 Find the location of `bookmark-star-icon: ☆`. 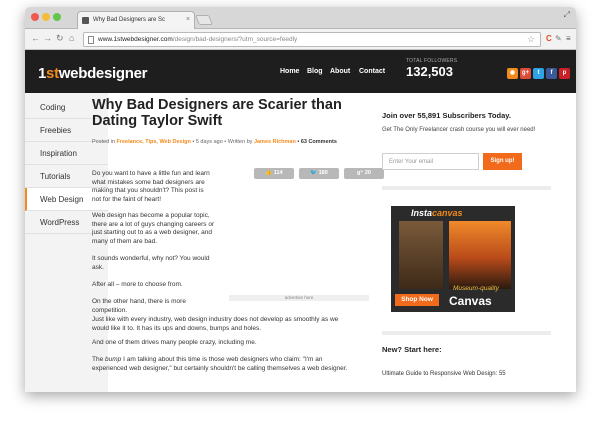

bookmark-star-icon: ☆ is located at coordinates (531, 39).